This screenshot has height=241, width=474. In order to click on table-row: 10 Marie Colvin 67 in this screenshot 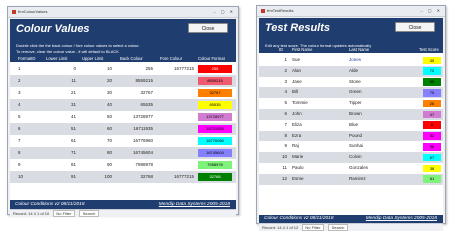, I will do `click(351, 157)`.